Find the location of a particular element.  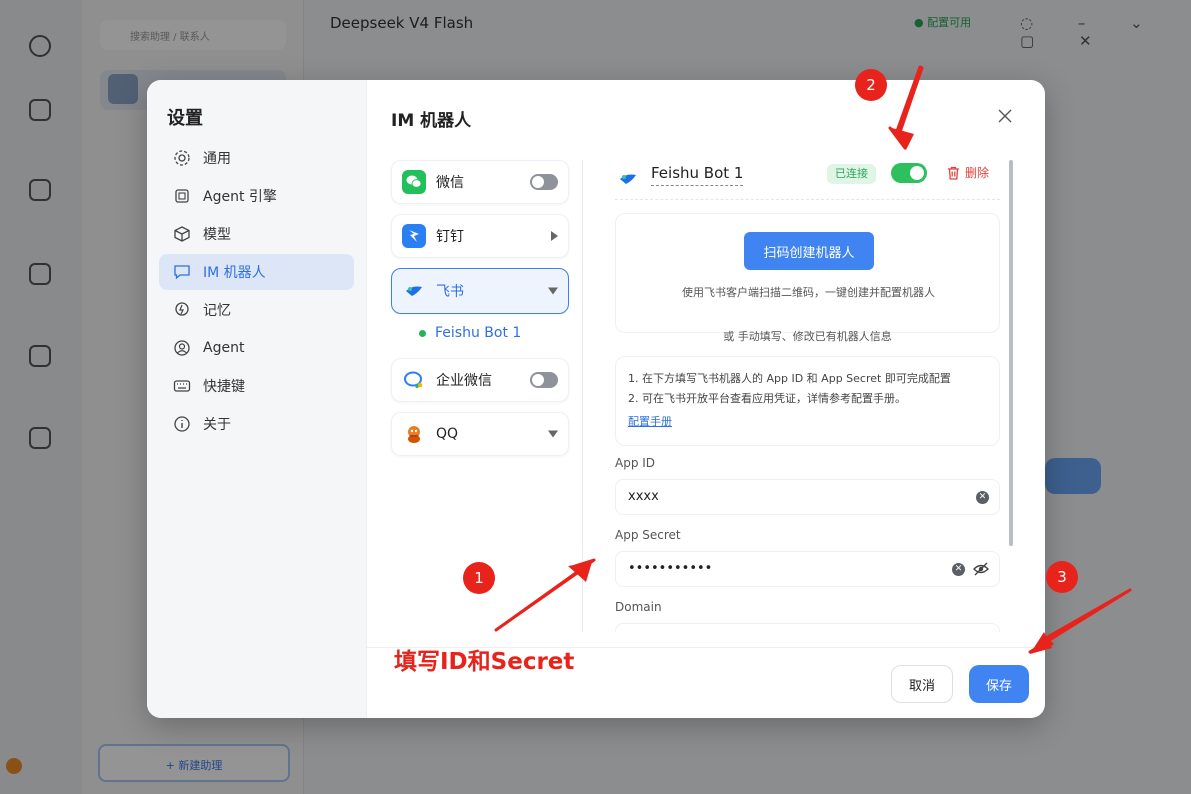

annotation-number-2: 2 is located at coordinates (871, 85).